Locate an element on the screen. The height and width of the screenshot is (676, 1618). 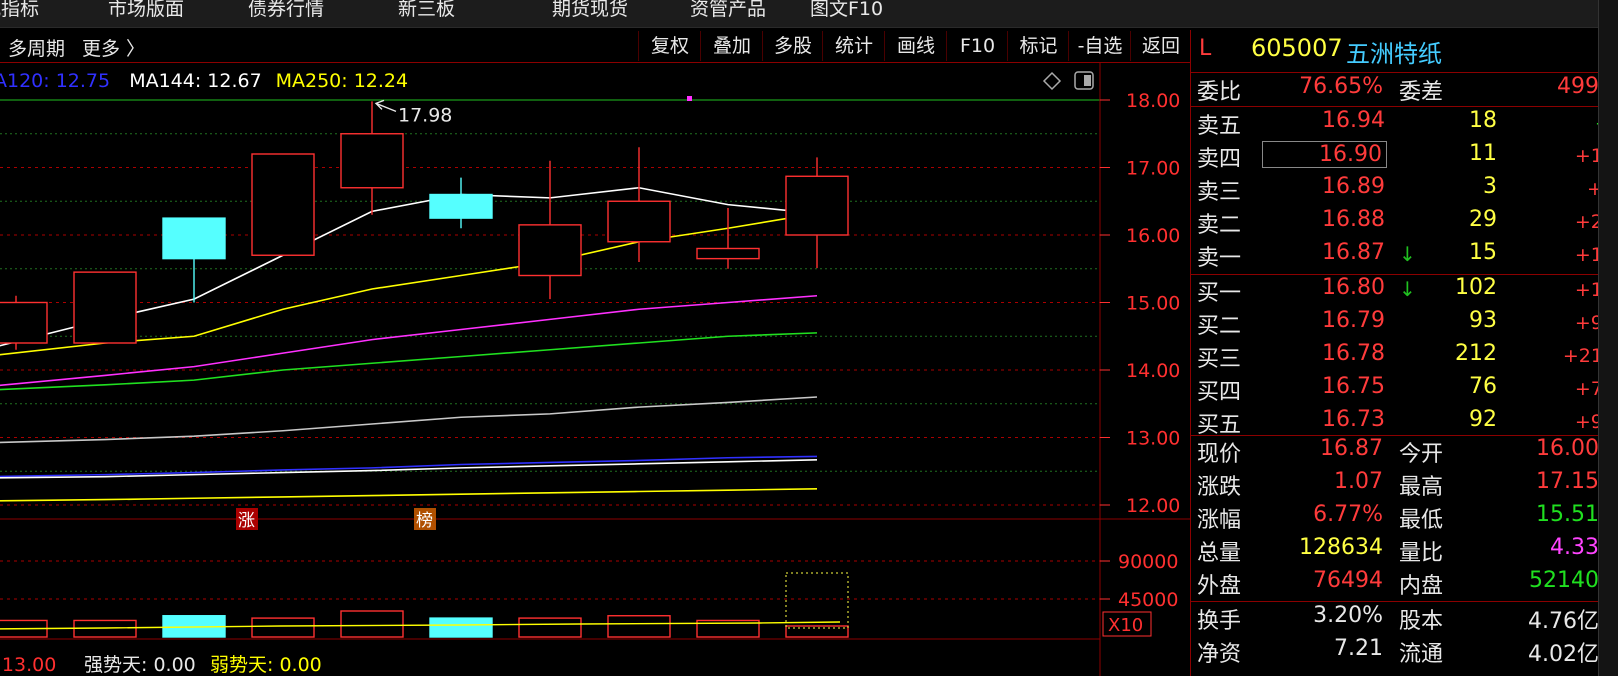
toolbar-button: 多股 is located at coordinates (792, 46).